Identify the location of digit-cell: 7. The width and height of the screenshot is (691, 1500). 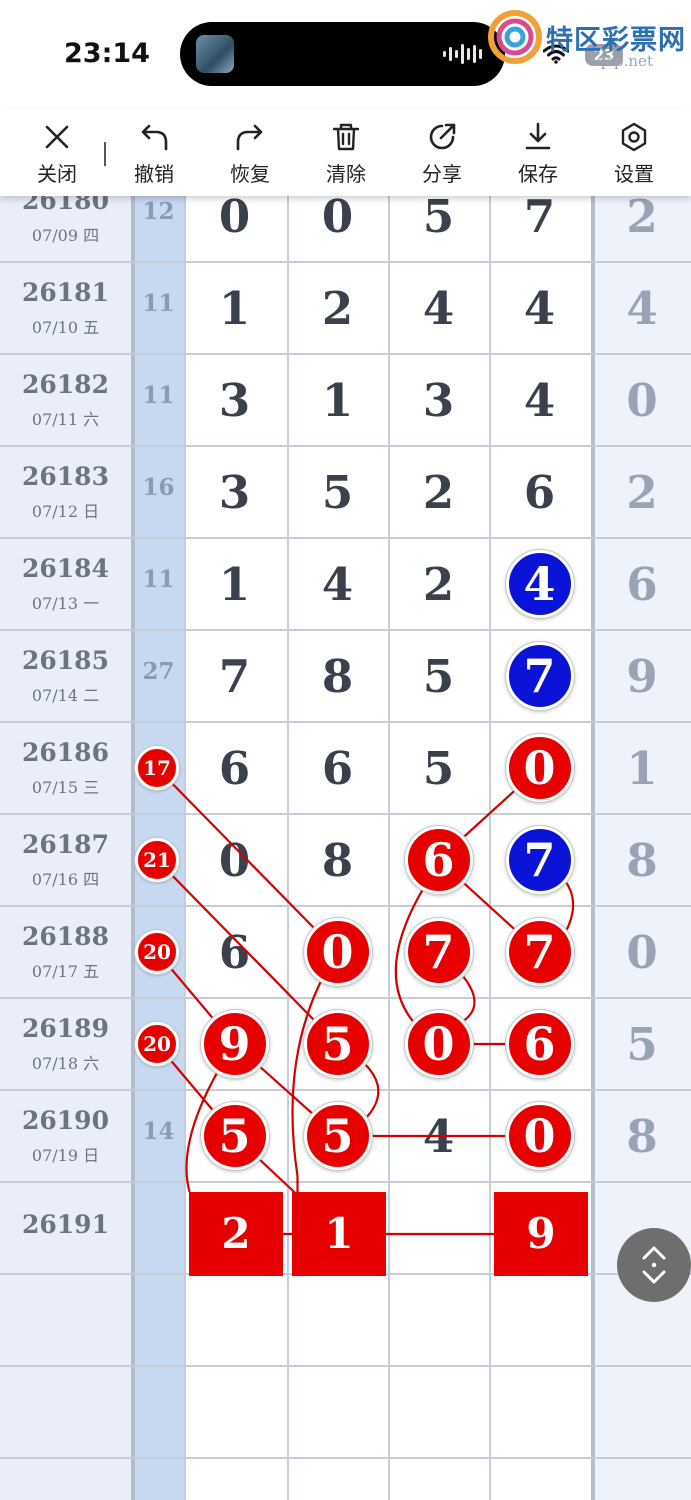
(539, 216).